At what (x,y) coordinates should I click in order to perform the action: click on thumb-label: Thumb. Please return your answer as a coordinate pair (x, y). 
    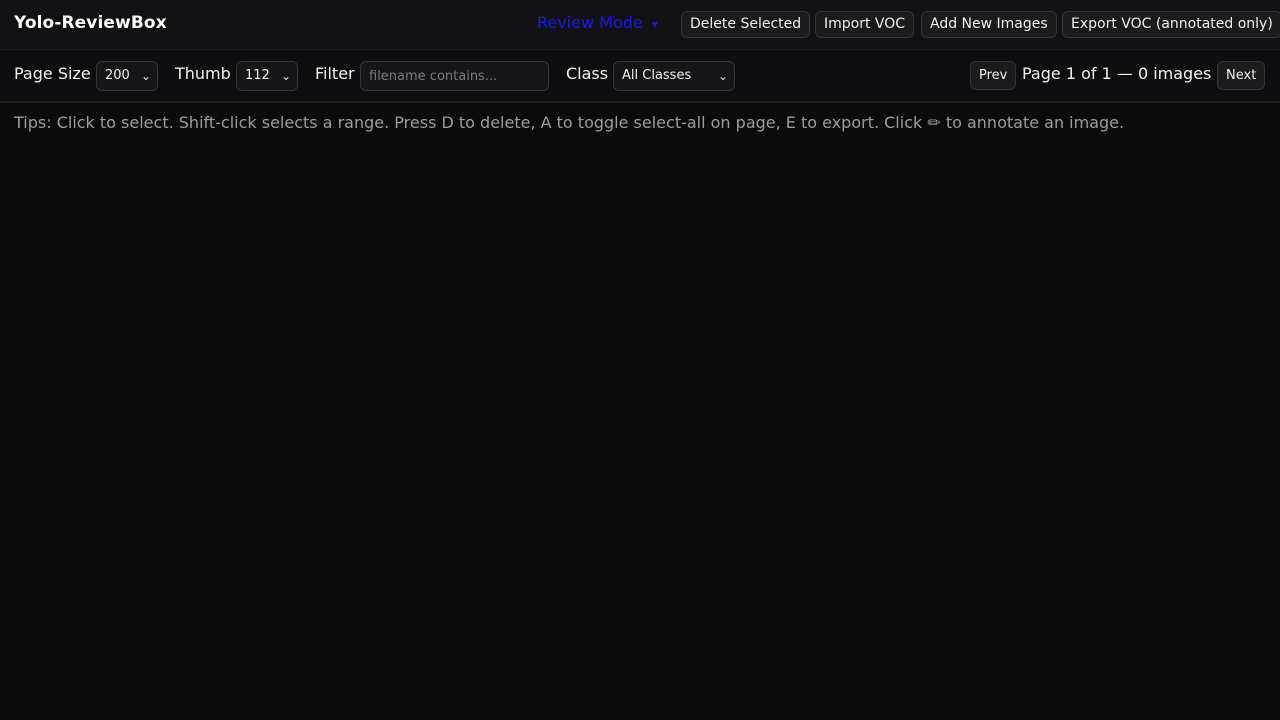
    Looking at the image, I should click on (203, 73).